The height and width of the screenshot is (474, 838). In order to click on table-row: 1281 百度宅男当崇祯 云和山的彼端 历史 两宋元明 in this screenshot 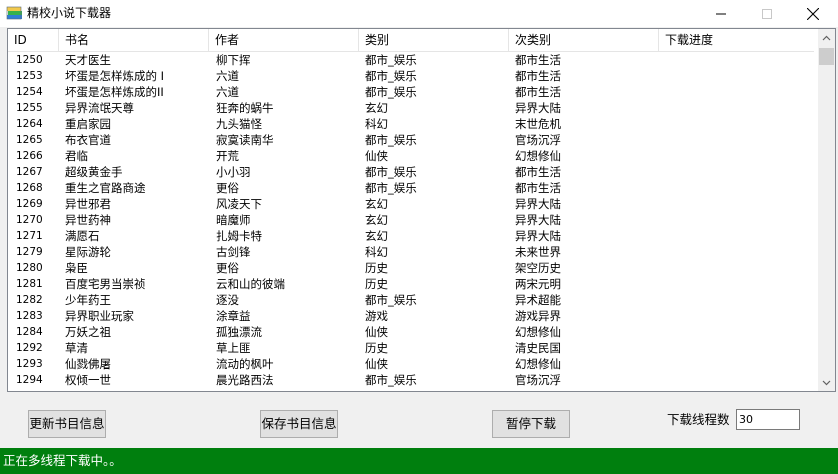, I will do `click(411, 284)`.